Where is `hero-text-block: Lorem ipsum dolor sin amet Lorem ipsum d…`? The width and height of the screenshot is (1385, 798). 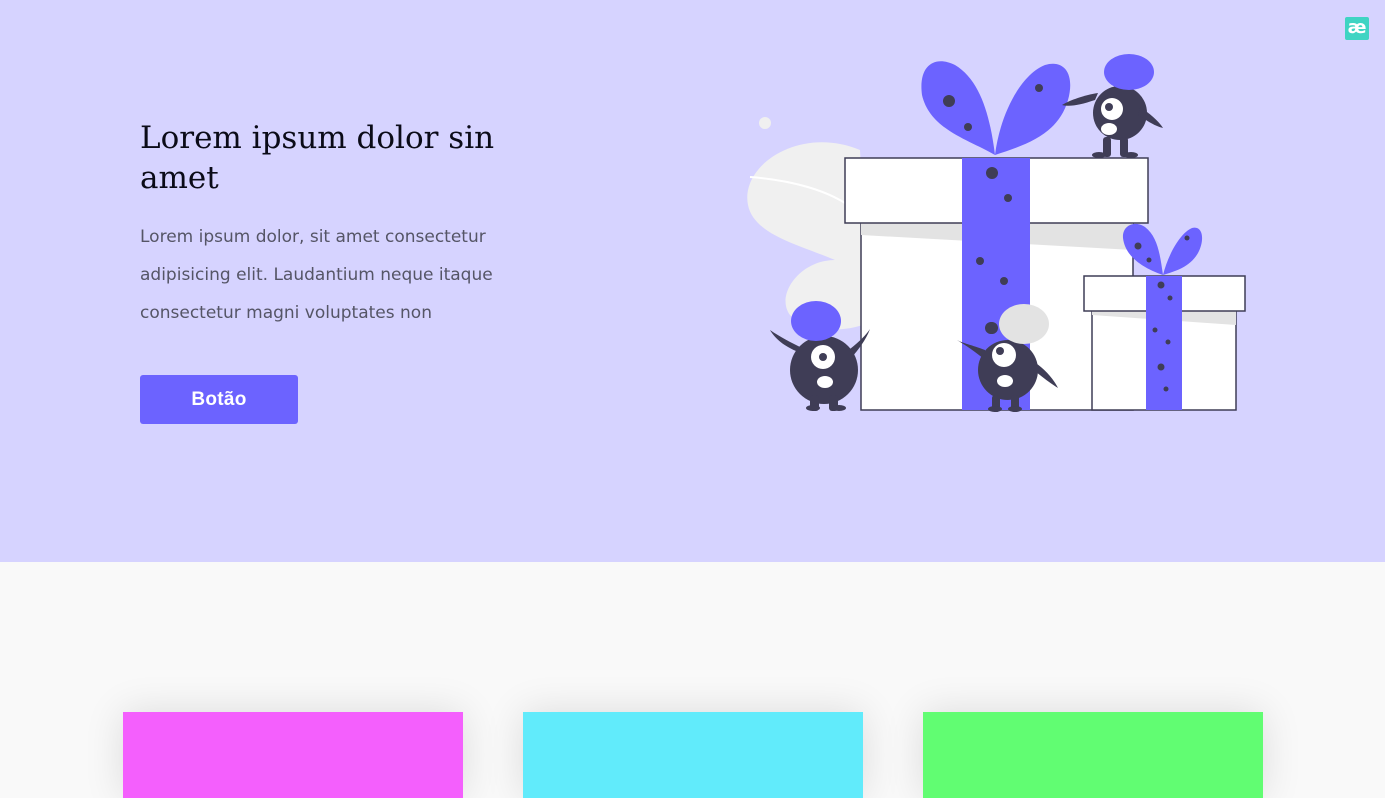
hero-text-block: Lorem ipsum dolor sin amet Lorem ipsum d… is located at coordinates (330, 225).